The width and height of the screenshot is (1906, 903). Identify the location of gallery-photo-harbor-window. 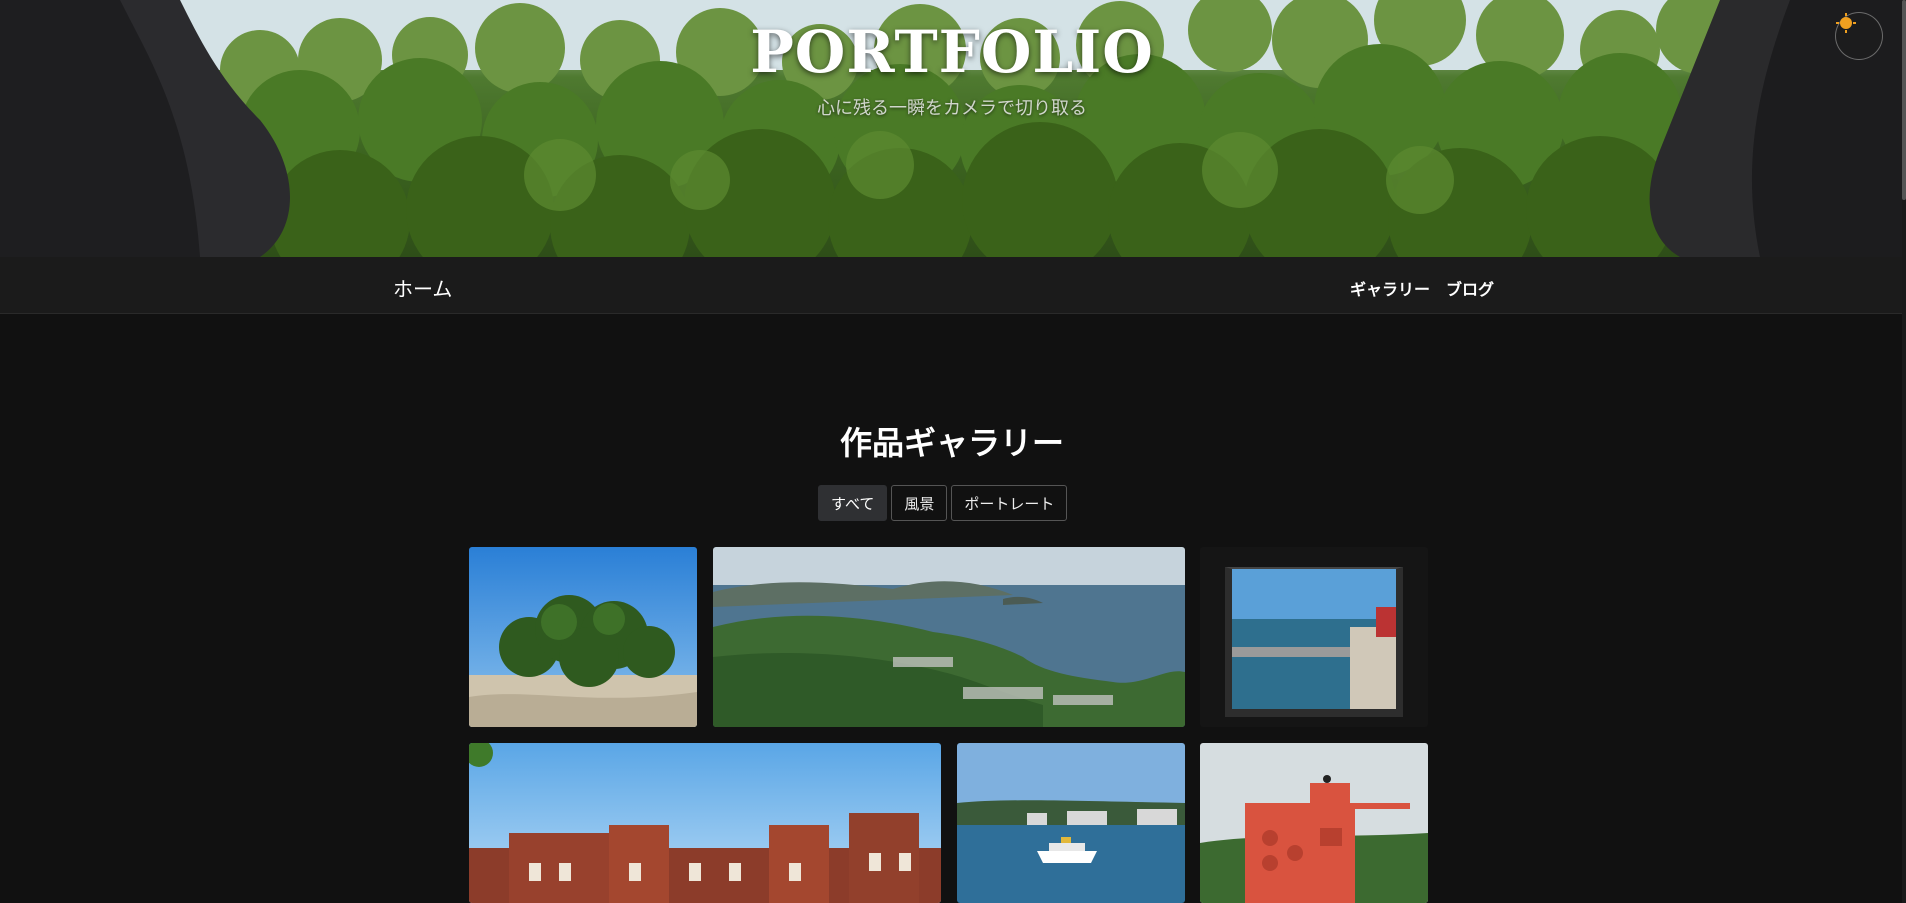
(1314, 637).